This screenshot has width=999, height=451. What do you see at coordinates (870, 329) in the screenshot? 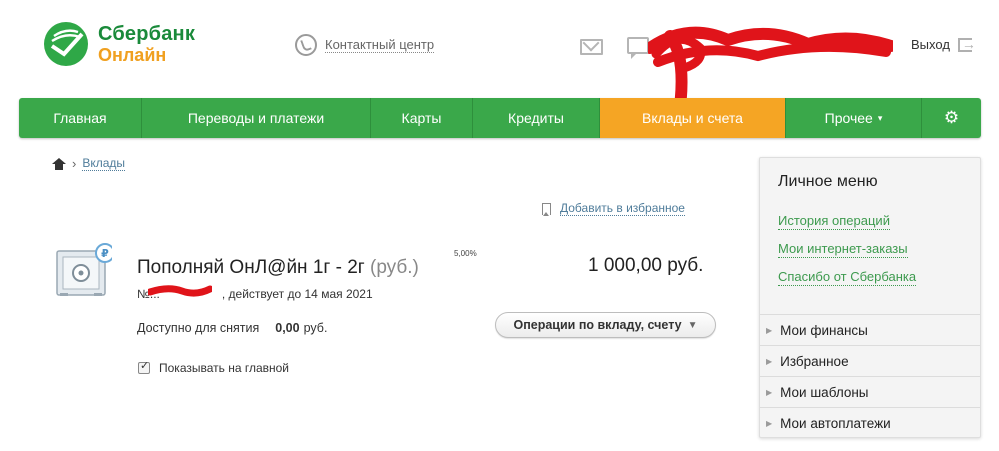
I see `side-section-finances: ▶ Мои финансы` at bounding box center [870, 329].